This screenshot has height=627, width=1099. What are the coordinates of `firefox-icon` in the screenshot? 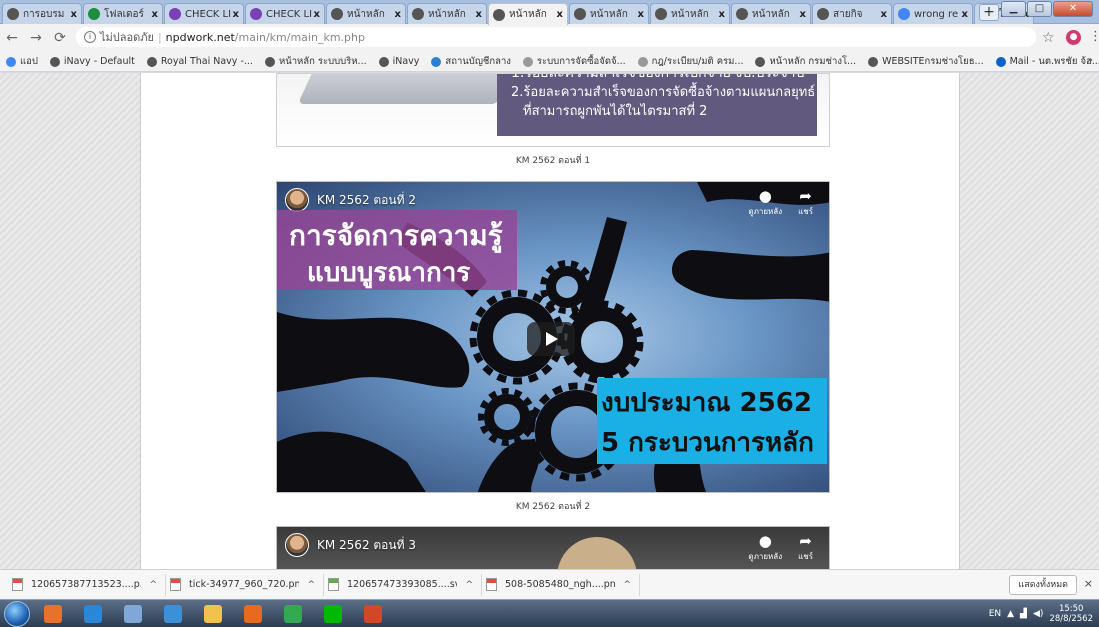 It's located at (253, 614).